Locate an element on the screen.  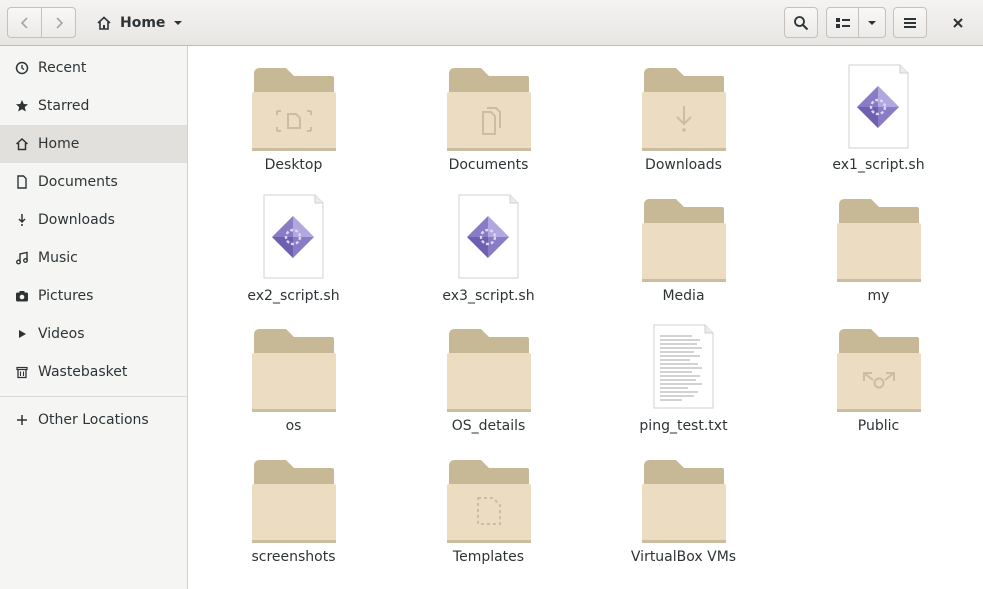
file-name: my is located at coordinates (878, 296).